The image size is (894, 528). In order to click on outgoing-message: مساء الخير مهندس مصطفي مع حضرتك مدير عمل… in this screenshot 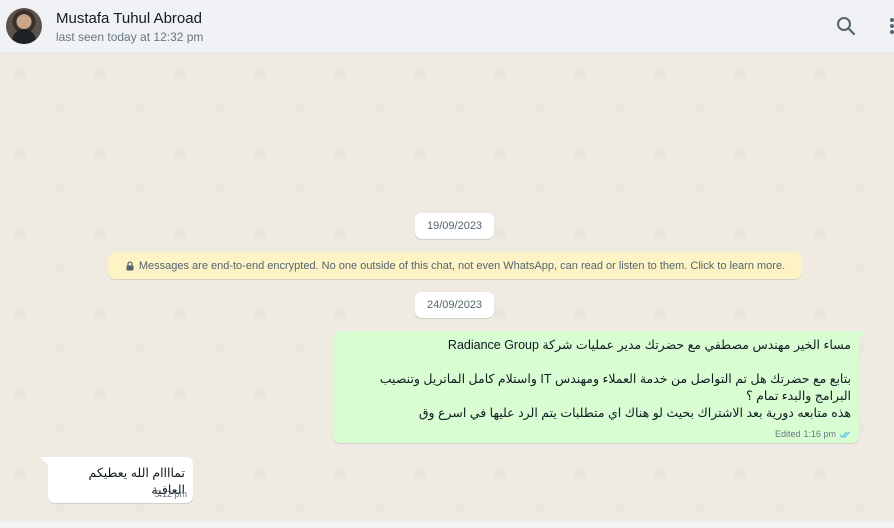, I will do `click(600, 387)`.